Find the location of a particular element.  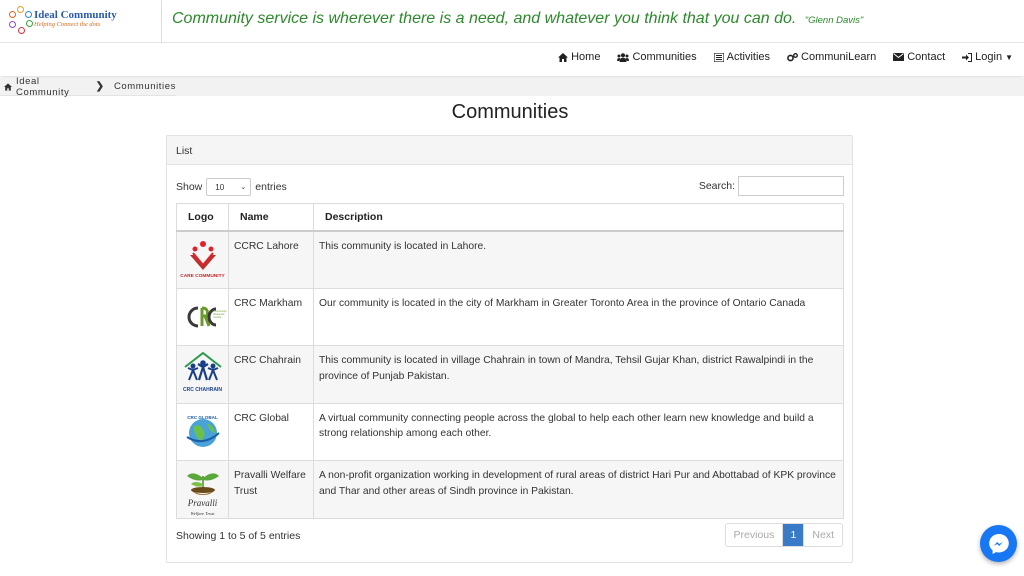

breadcrumb-bar: Ideal Community ❯ Communities is located at coordinates (512, 87).